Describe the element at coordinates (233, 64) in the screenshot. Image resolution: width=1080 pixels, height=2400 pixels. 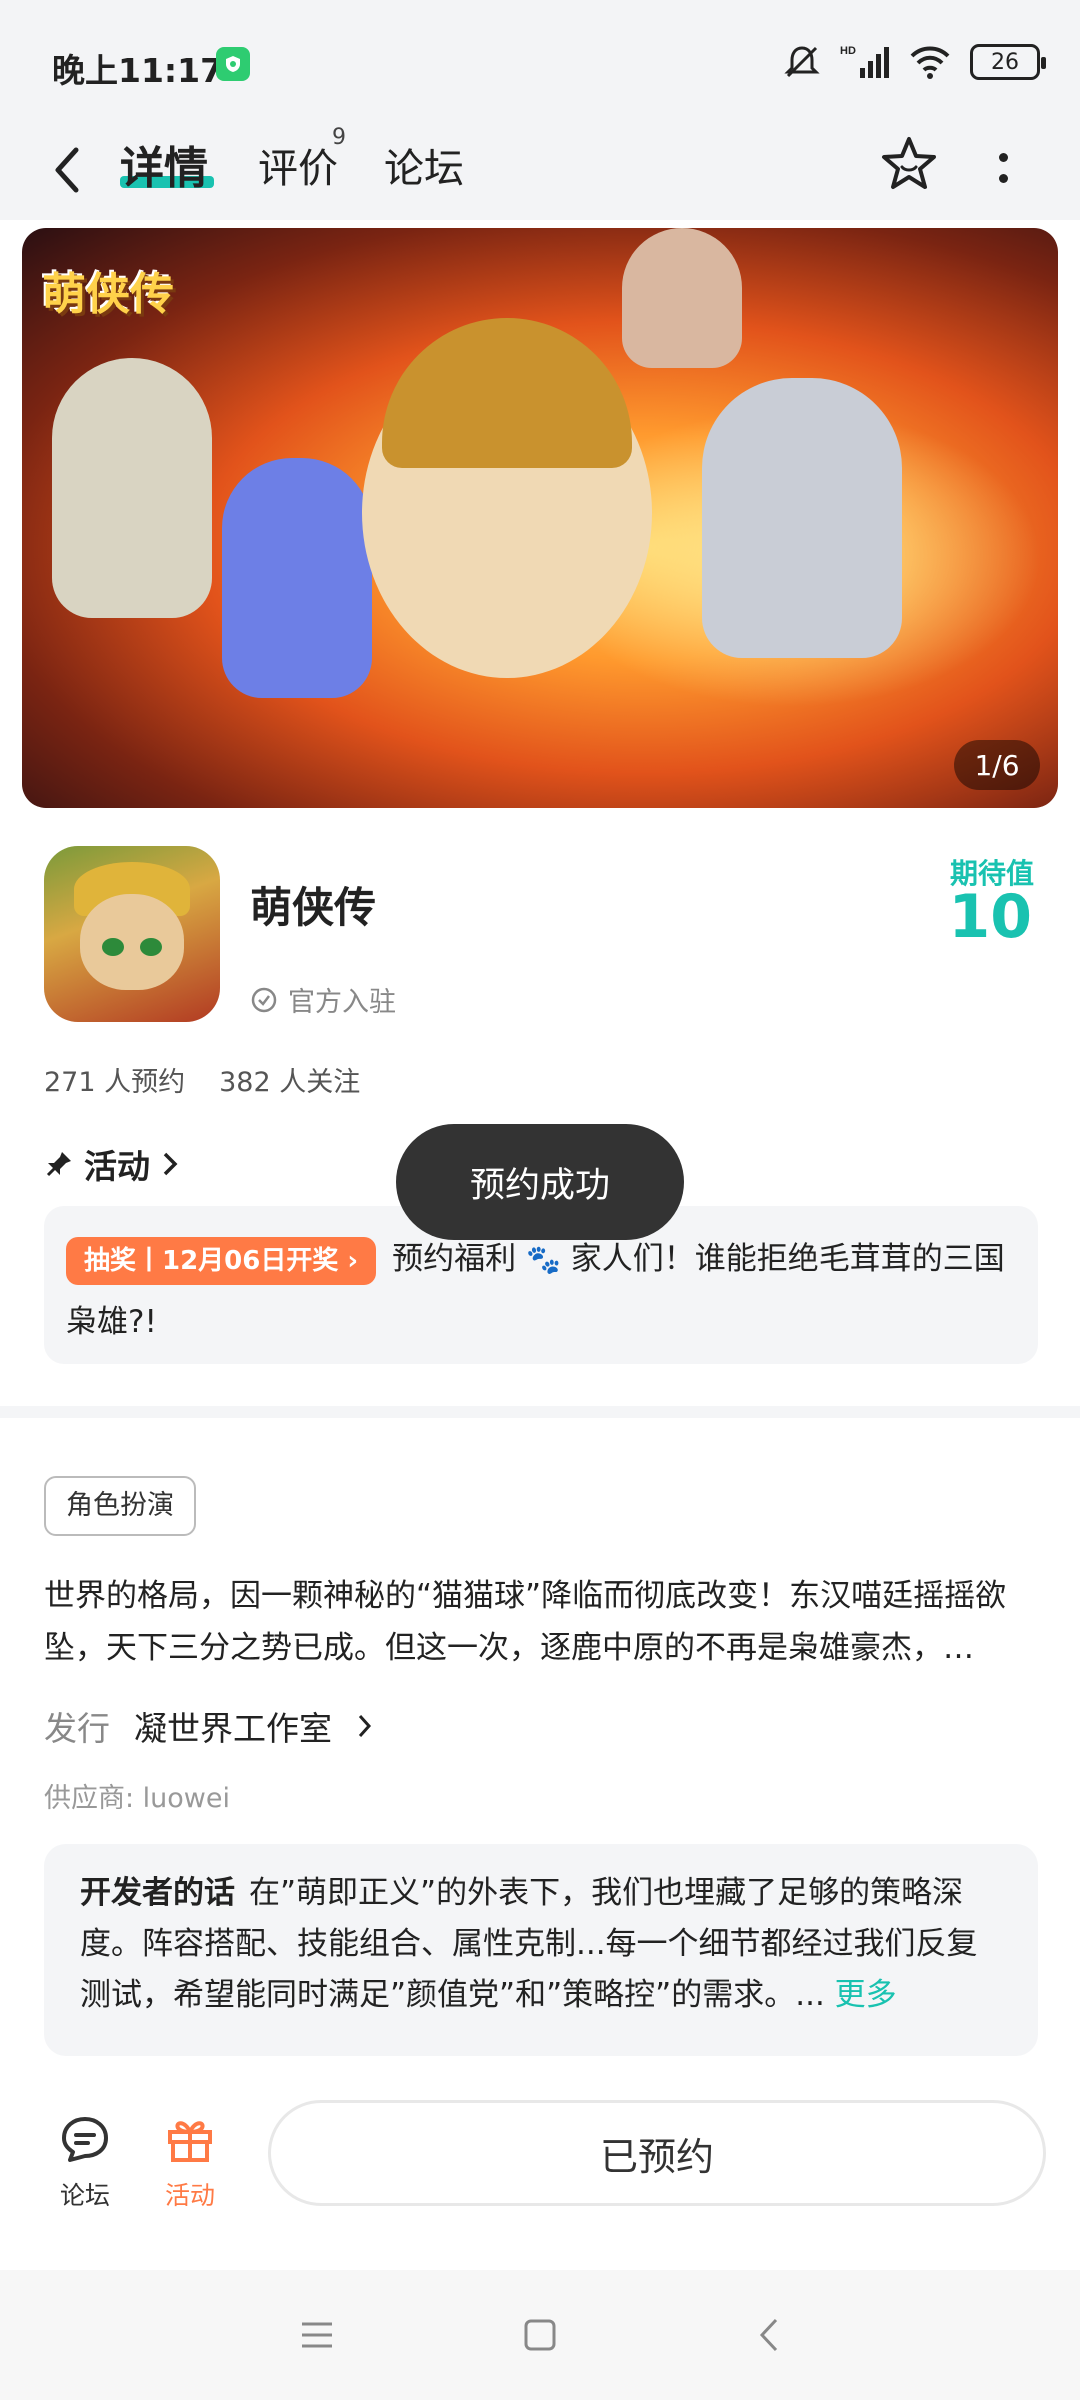
I see `shield-icon` at that location.